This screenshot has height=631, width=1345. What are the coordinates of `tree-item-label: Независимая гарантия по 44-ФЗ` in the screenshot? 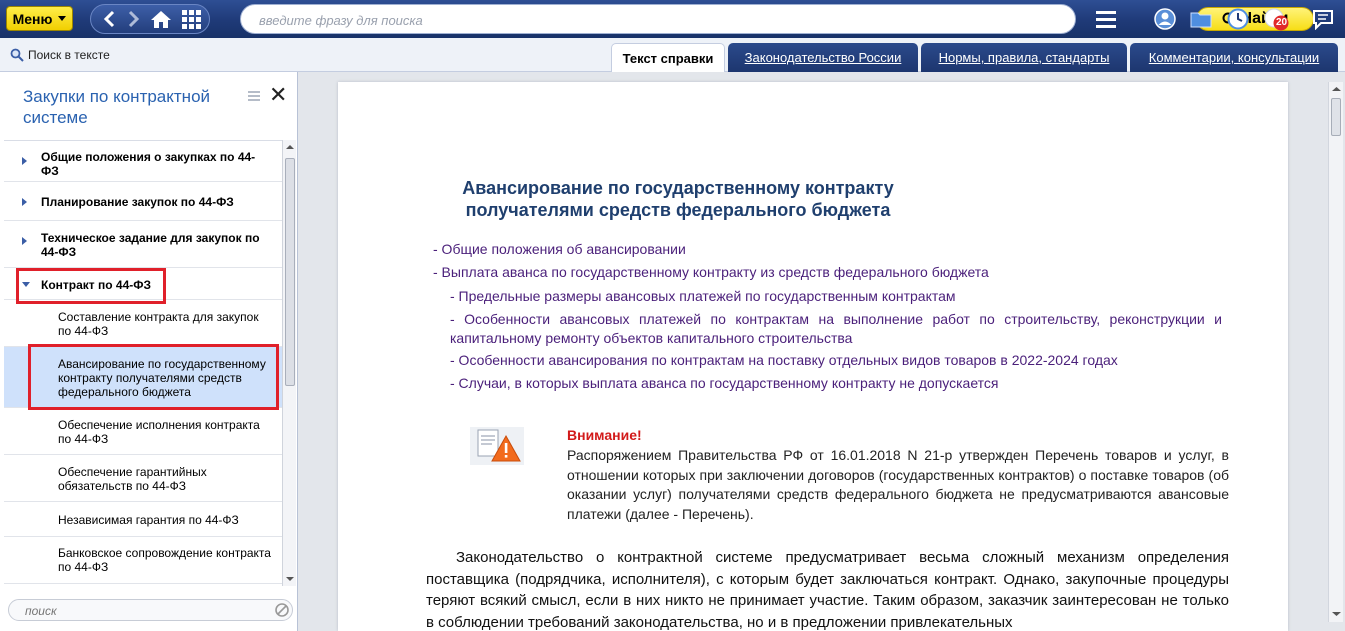 It's located at (148, 520).